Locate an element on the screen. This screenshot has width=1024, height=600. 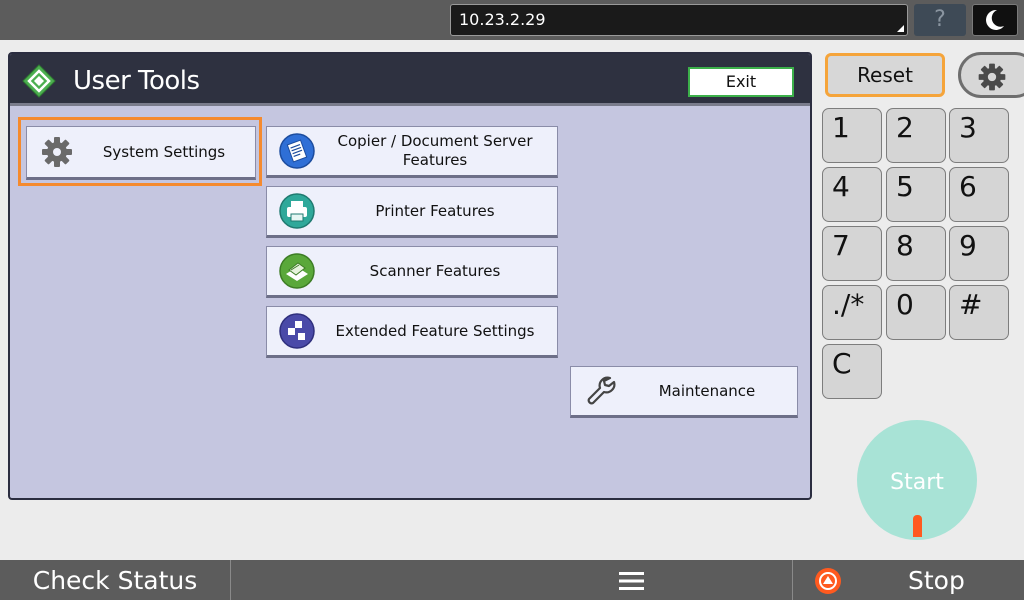
help-button: ? is located at coordinates (940, 20).